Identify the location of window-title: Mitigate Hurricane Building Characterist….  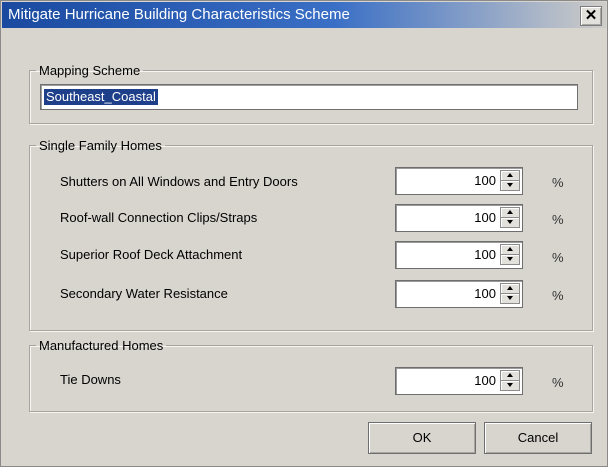
(179, 14).